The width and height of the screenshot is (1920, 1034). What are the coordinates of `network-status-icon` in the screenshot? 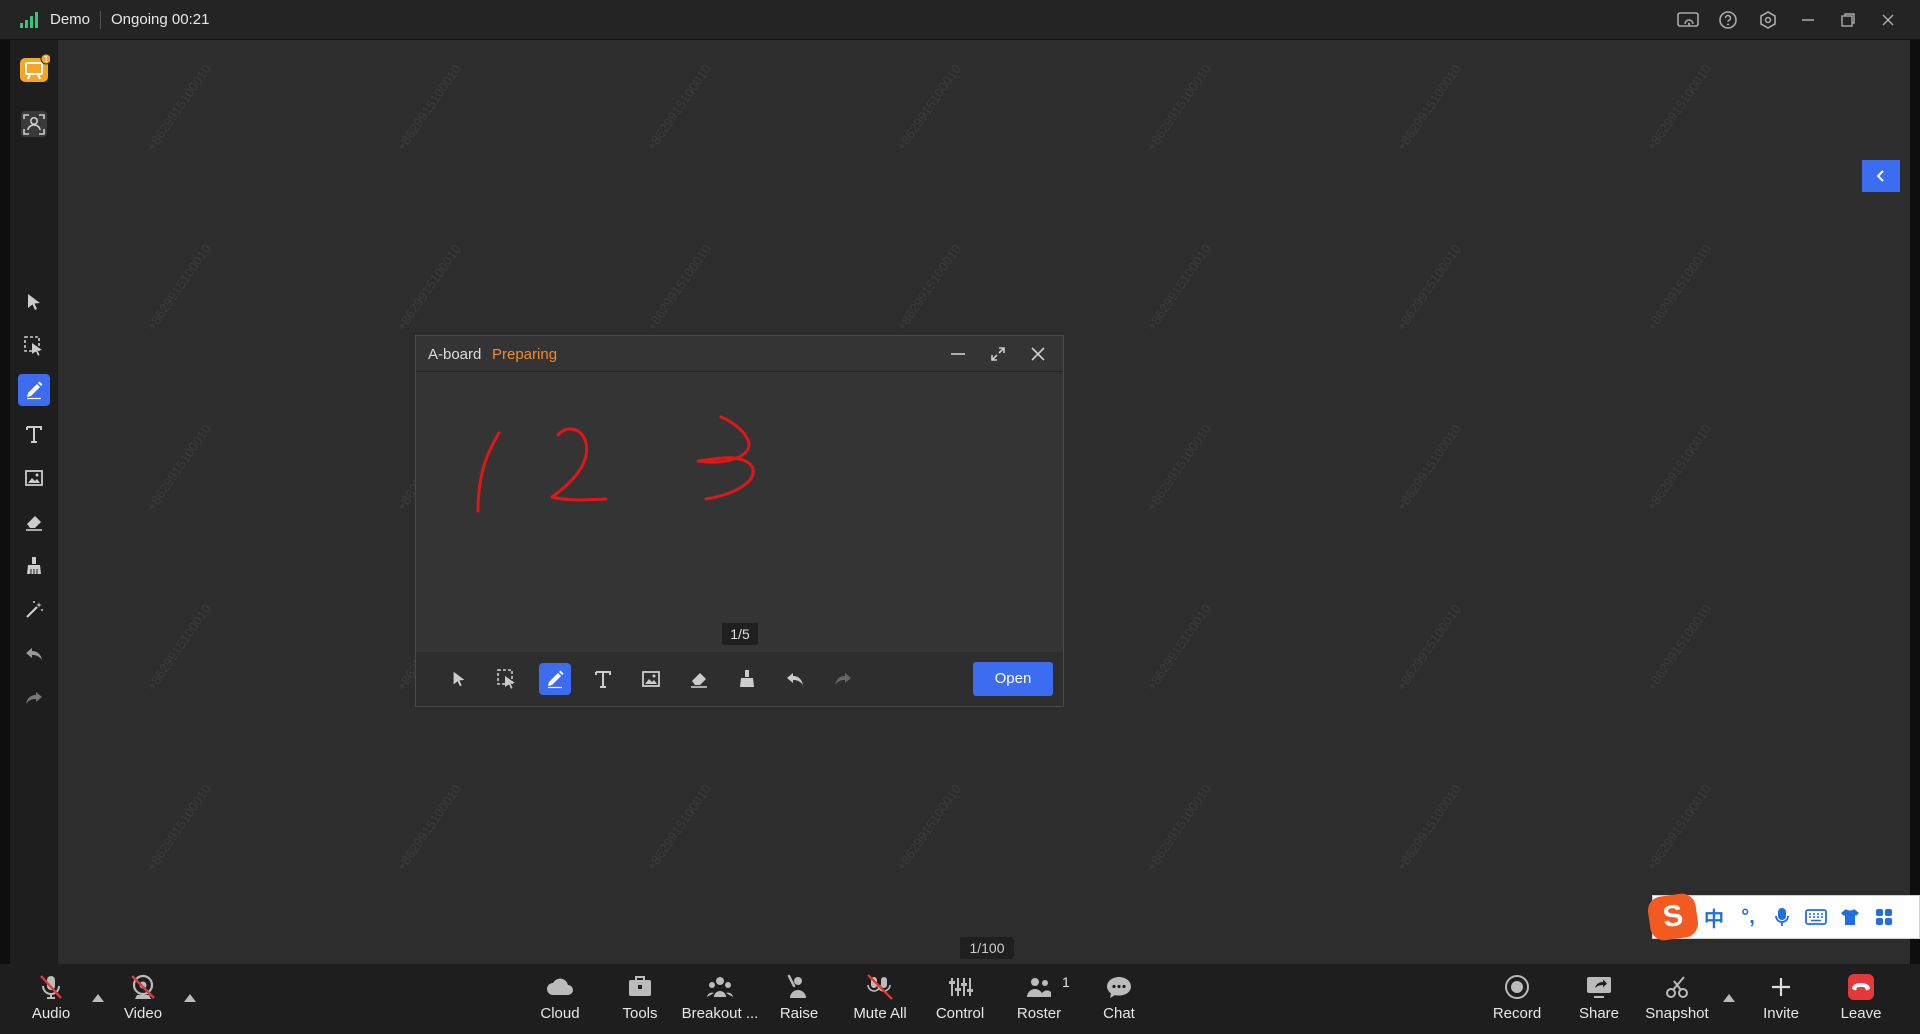 It's located at (1688, 20).